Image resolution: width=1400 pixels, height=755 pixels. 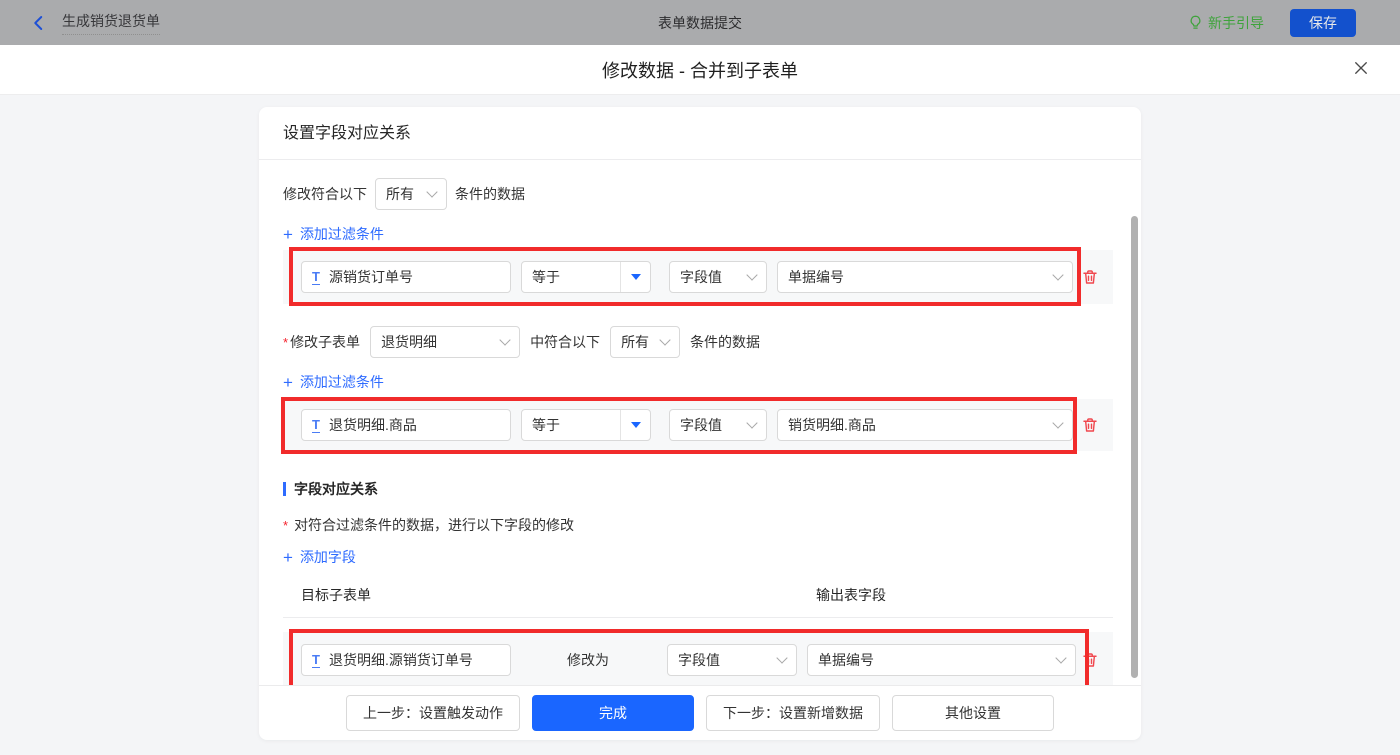 I want to click on mapping-section-title: 字段对应关系, so click(x=698, y=489).